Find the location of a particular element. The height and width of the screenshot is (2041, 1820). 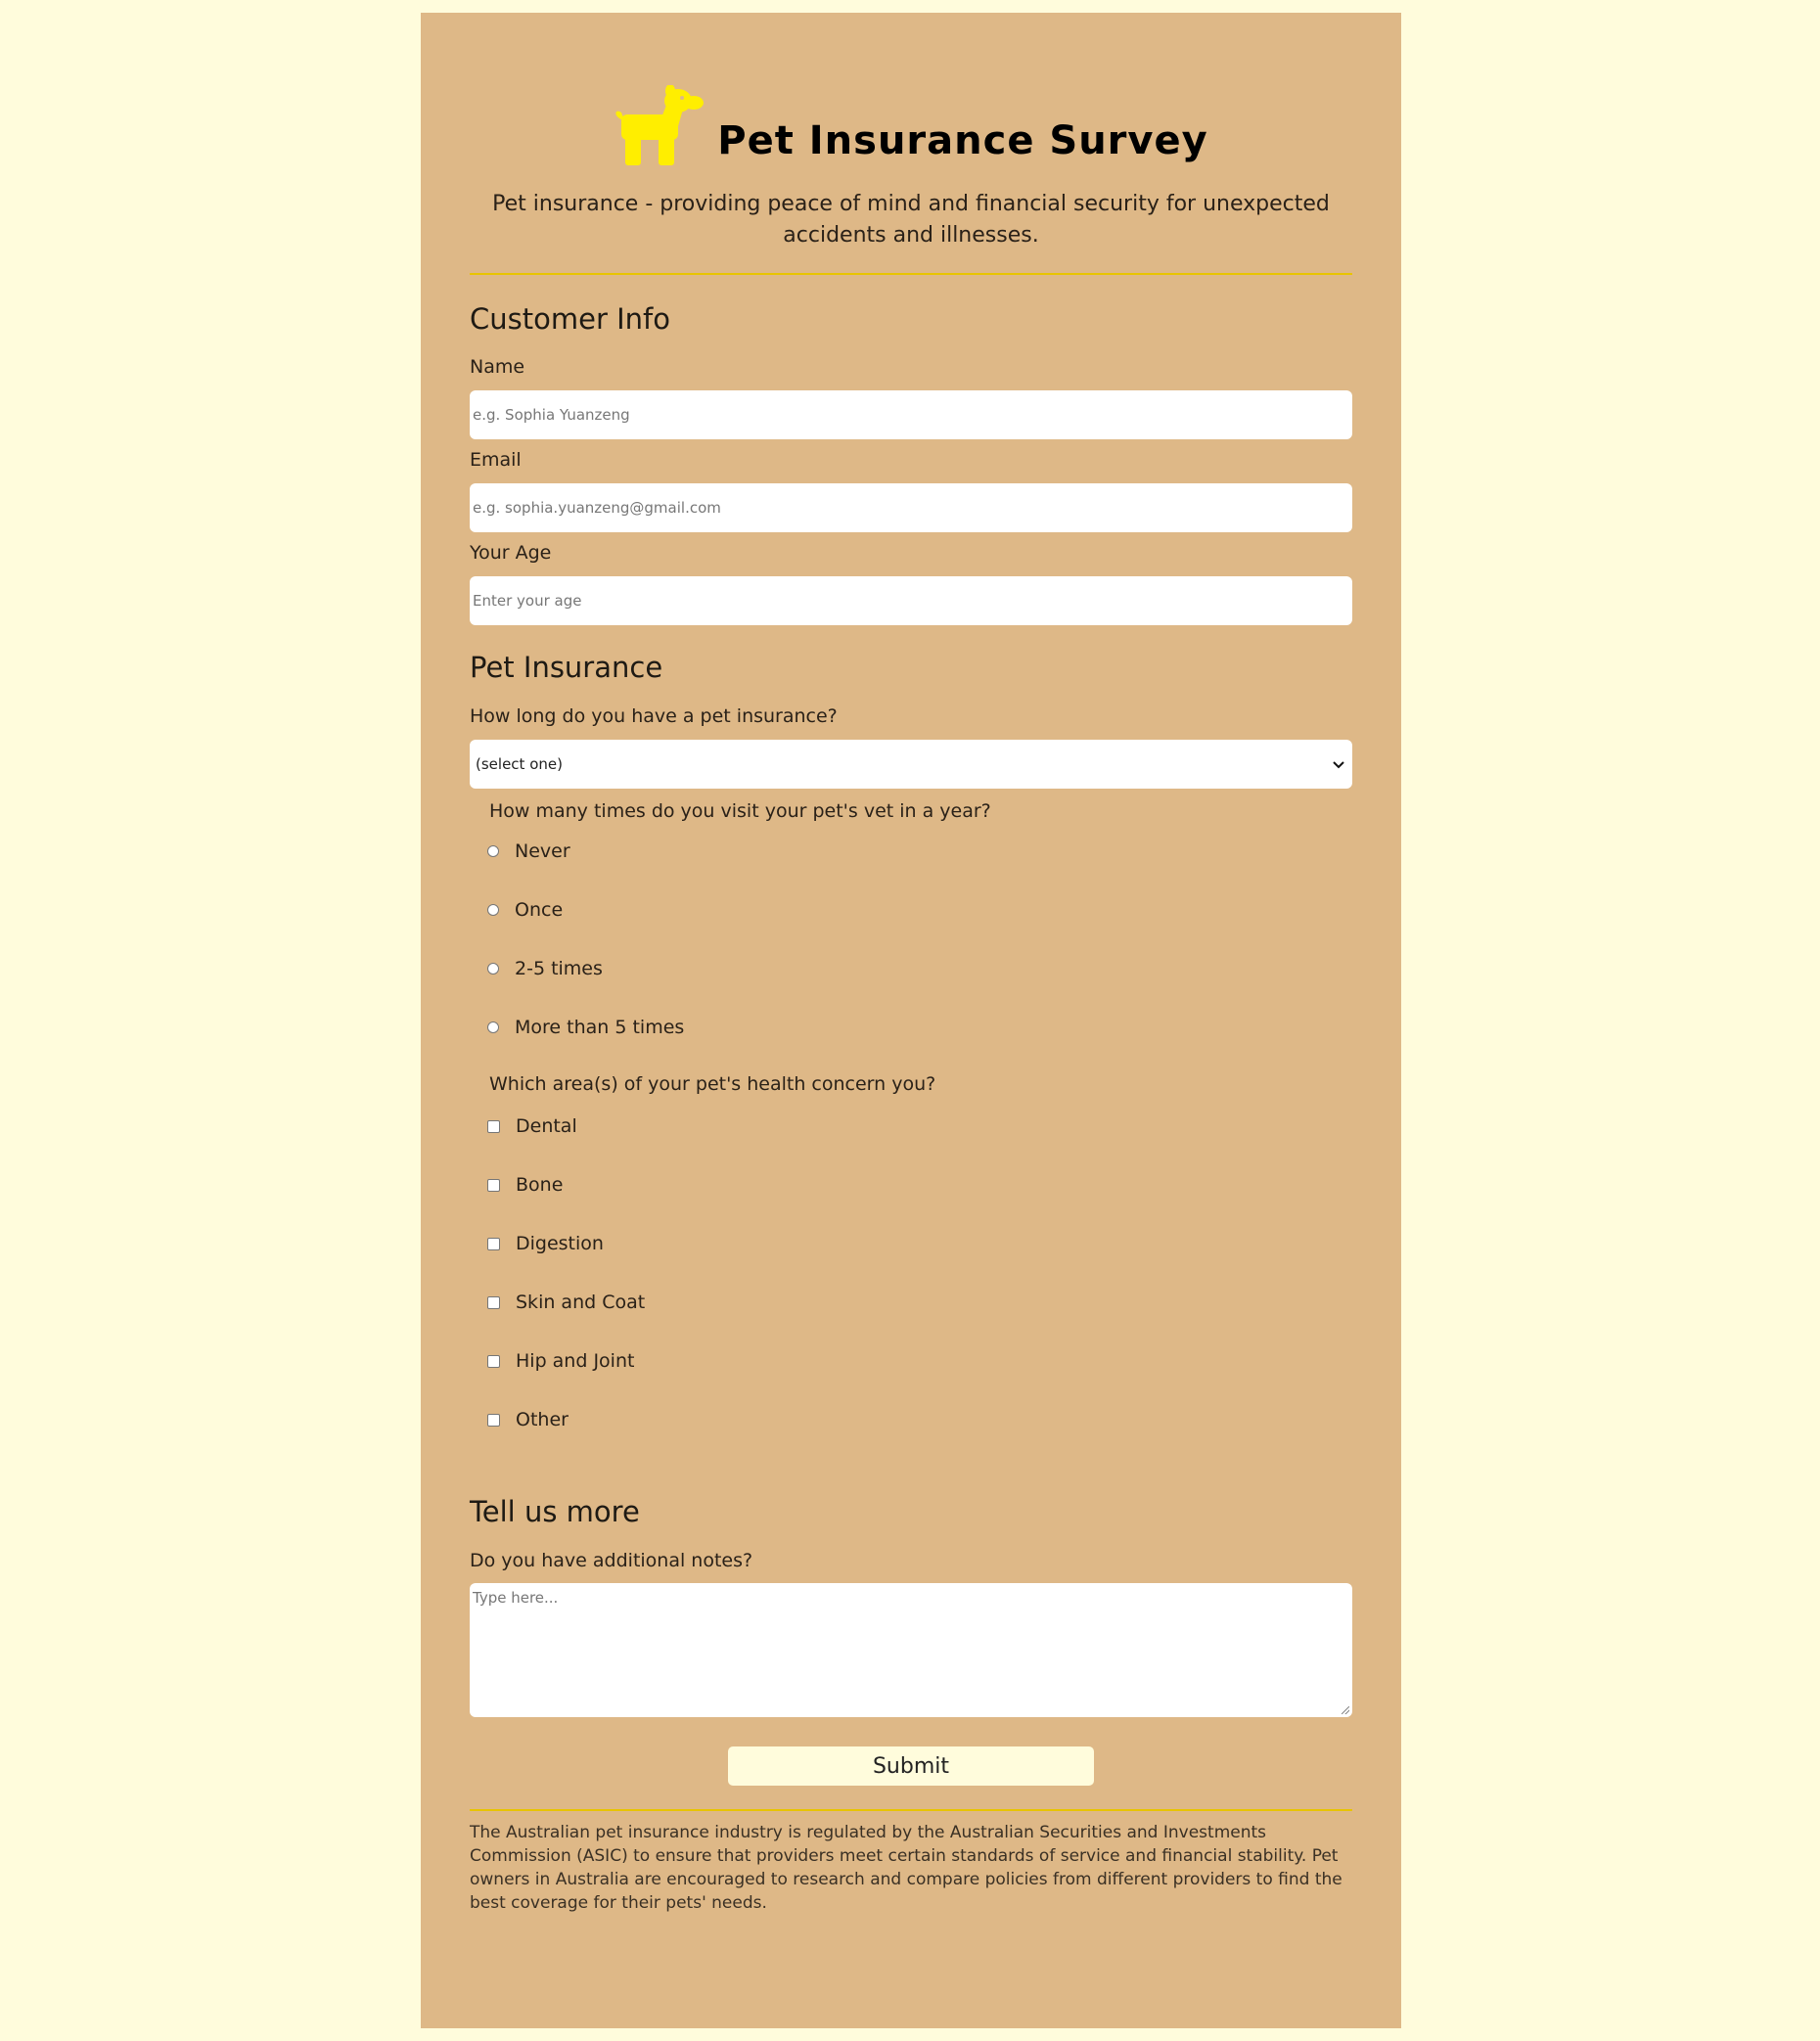

header-divider is located at coordinates (911, 274).